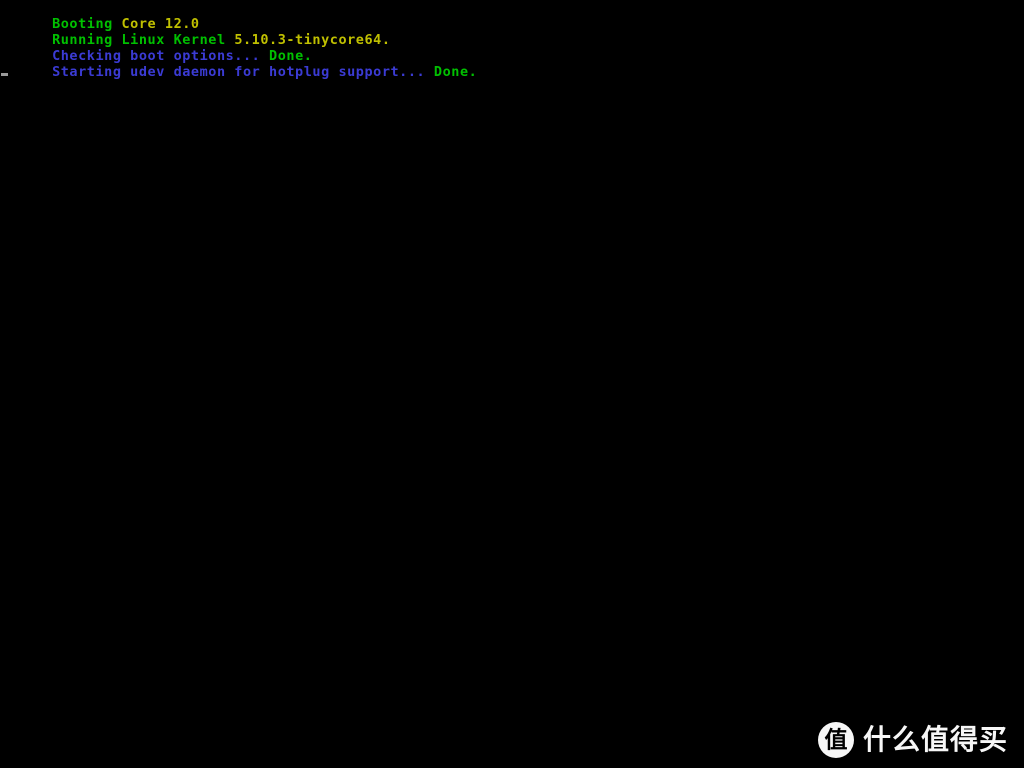  Describe the element at coordinates (312, 40) in the screenshot. I see `console-segment: 5.10.3-tinycore64.` at that location.